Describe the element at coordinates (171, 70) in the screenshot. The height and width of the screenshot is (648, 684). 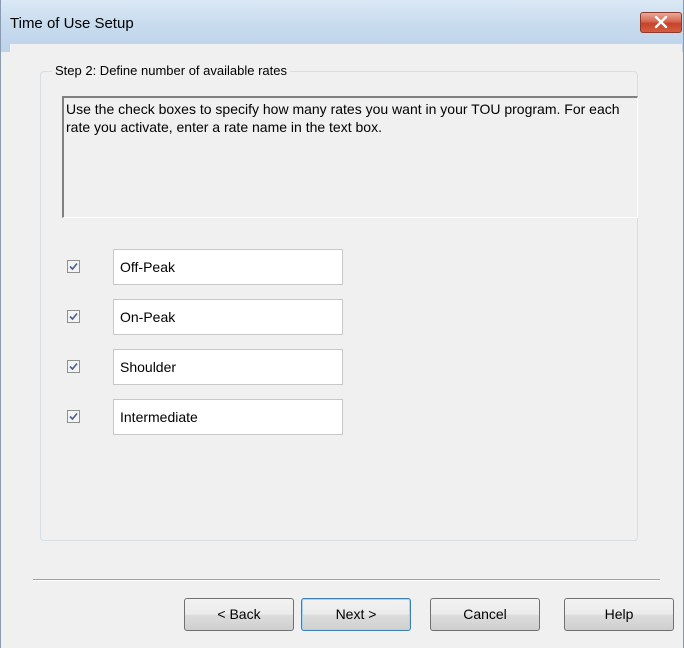
I see `step-legend: Step 2: Define number of available rates` at that location.